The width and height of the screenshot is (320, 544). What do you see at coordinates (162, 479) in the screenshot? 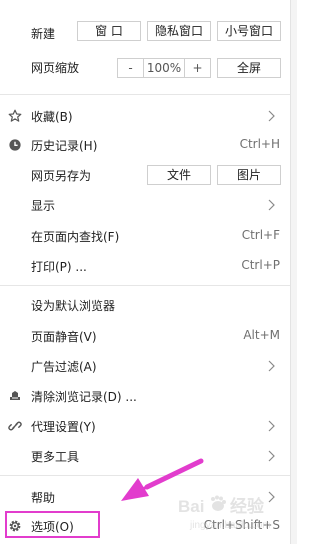
I see `annotation-arrow-icon` at bounding box center [162, 479].